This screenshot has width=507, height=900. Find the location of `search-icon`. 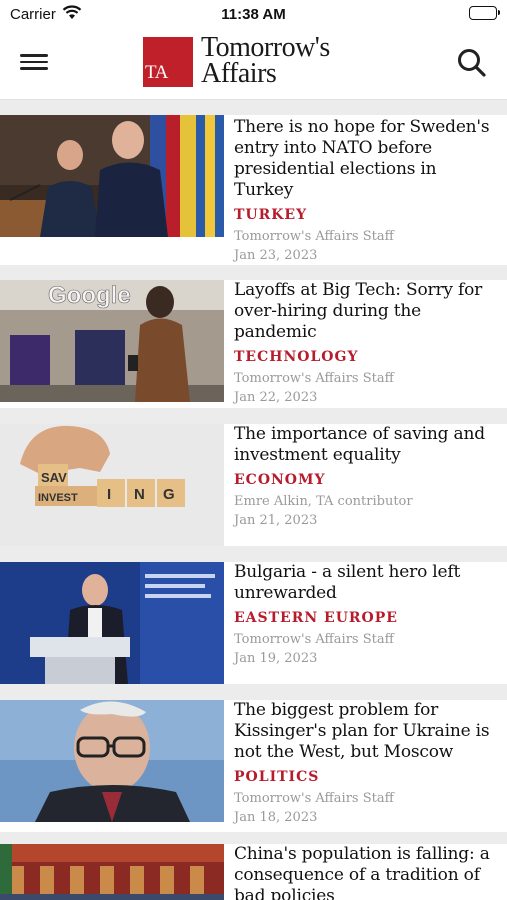

search-icon is located at coordinates (472, 63).